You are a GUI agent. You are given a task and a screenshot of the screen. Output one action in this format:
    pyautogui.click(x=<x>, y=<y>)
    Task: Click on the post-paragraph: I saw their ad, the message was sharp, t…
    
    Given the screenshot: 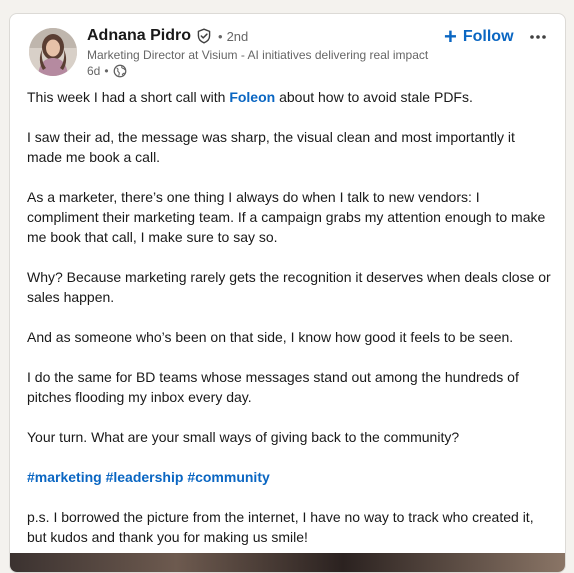 What is the action you would take?
    pyautogui.click(x=271, y=147)
    